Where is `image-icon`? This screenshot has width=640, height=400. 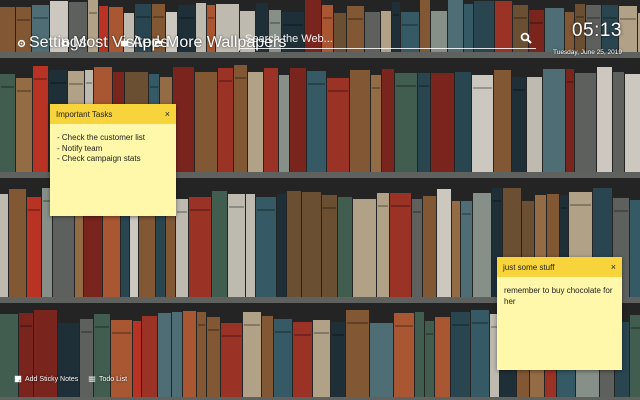 image-icon is located at coordinates (158, 43).